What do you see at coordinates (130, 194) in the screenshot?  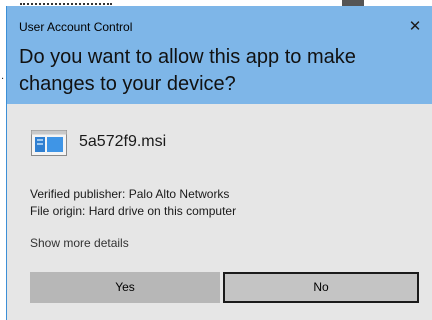 I see `verified-publisher: Verified publisher: Palo Alto Networks` at bounding box center [130, 194].